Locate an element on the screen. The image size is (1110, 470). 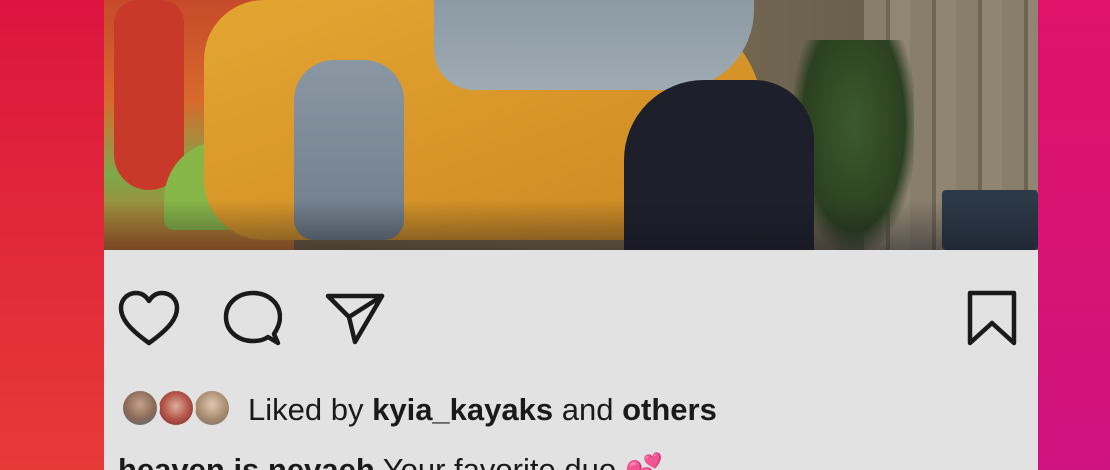
background-gradient-left is located at coordinates (52, 235).